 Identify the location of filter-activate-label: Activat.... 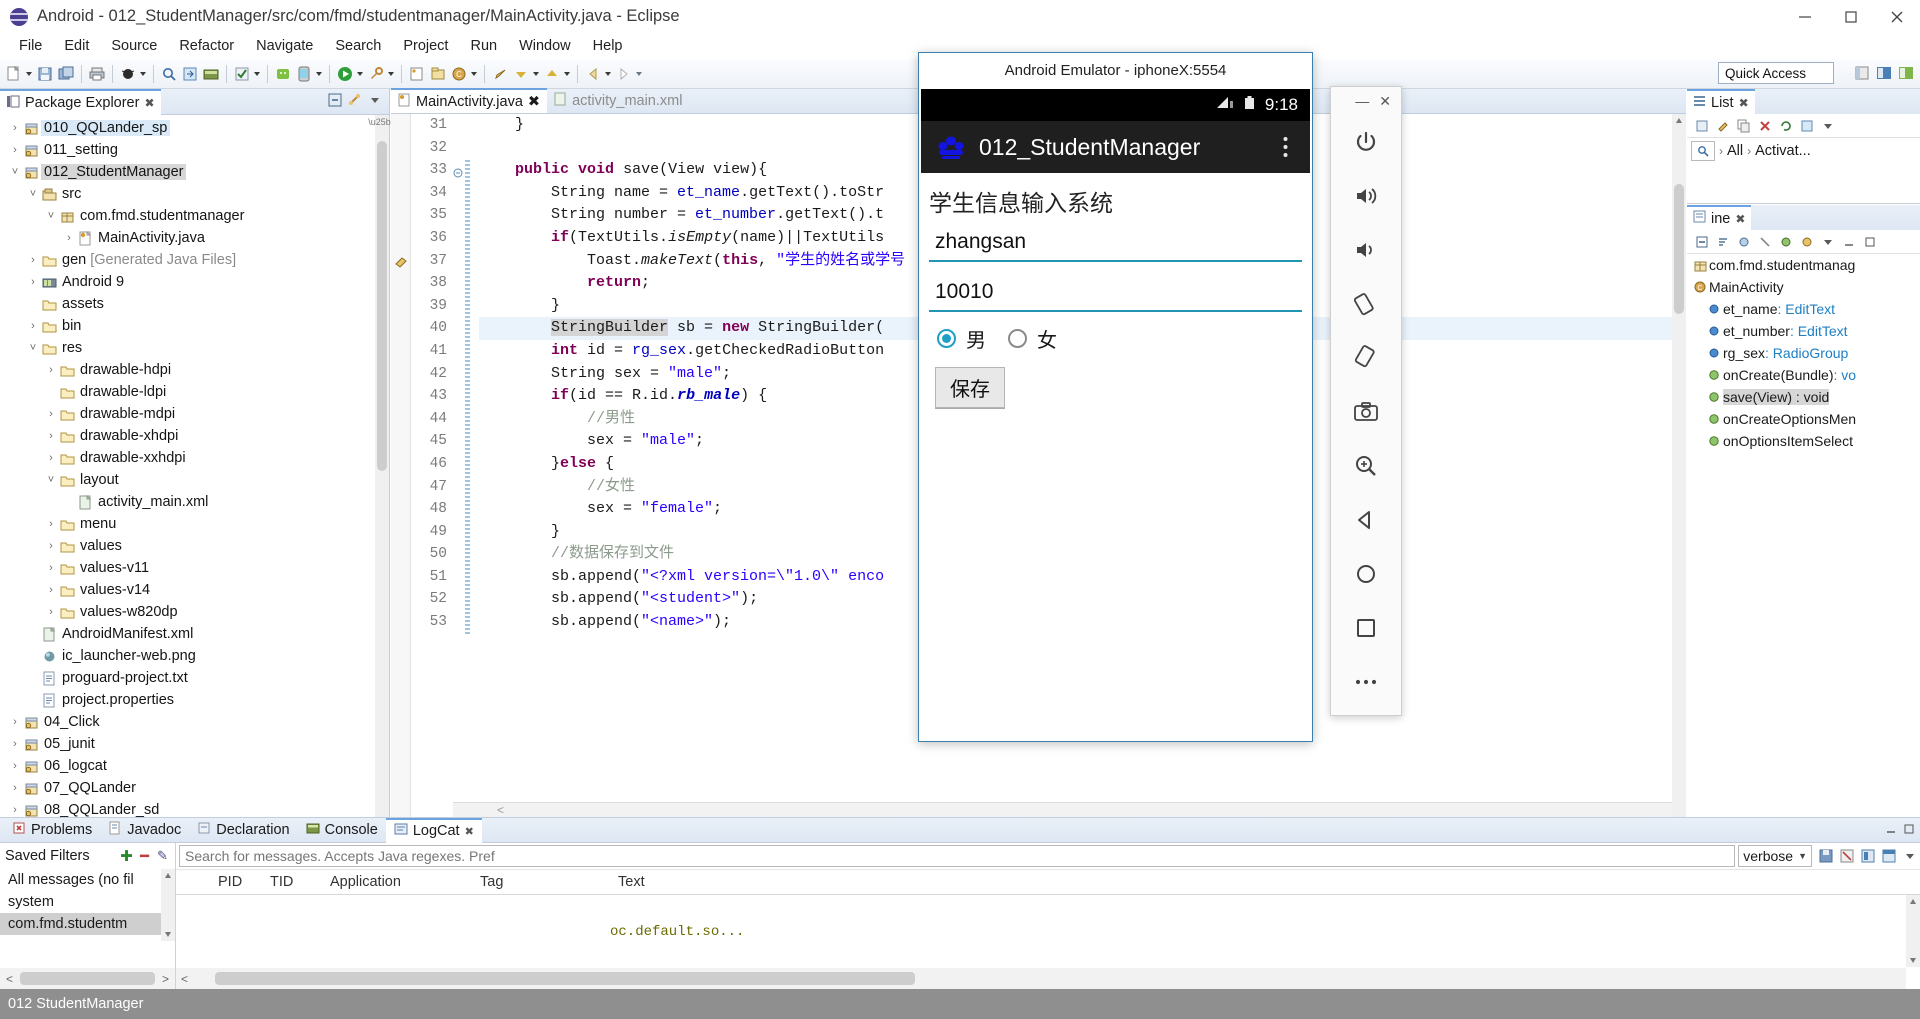
(1783, 151).